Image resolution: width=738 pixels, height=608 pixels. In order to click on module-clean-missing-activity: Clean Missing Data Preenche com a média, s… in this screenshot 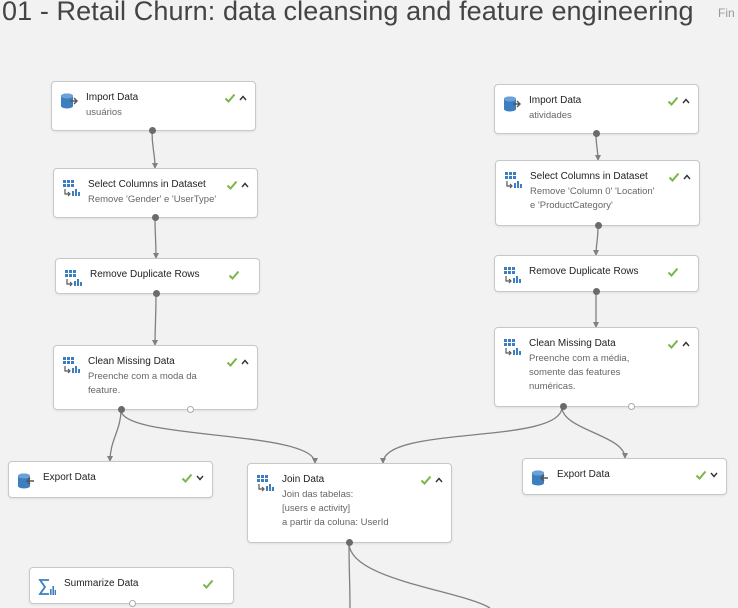, I will do `click(596, 368)`.